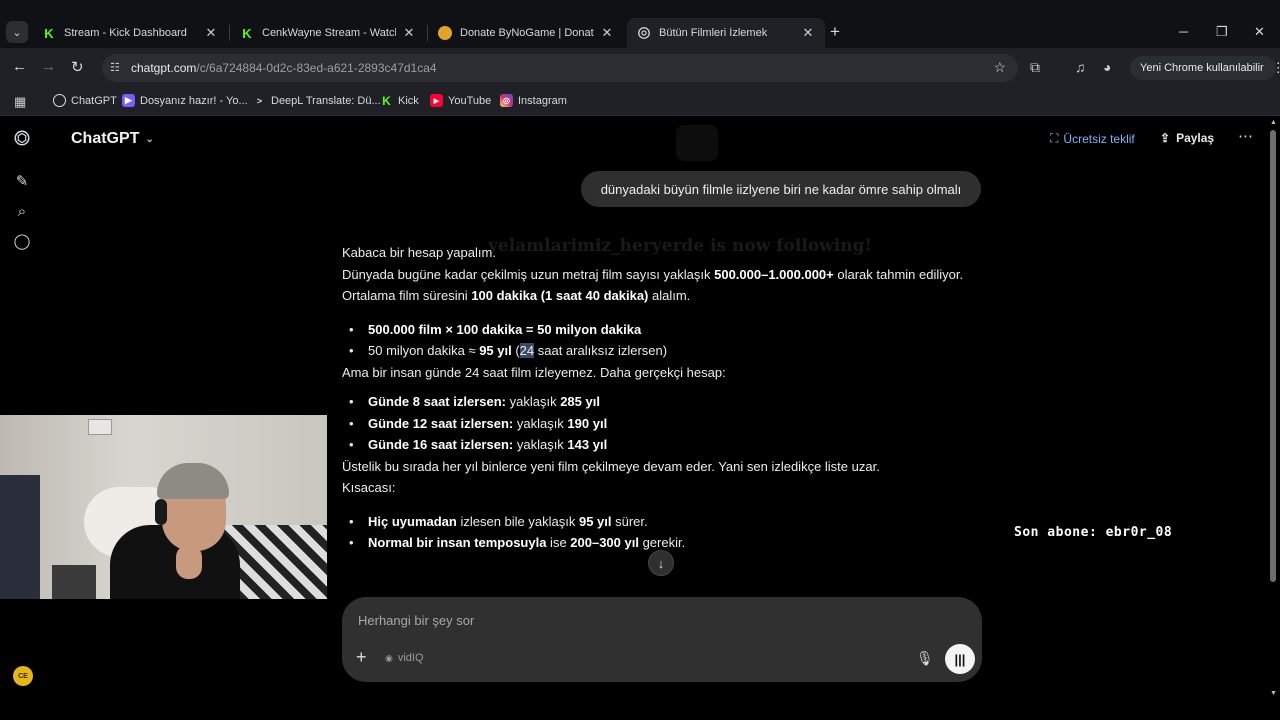 The width and height of the screenshot is (1280, 720). What do you see at coordinates (1165, 138) in the screenshot?
I see `share-icon: ⇪` at bounding box center [1165, 138].